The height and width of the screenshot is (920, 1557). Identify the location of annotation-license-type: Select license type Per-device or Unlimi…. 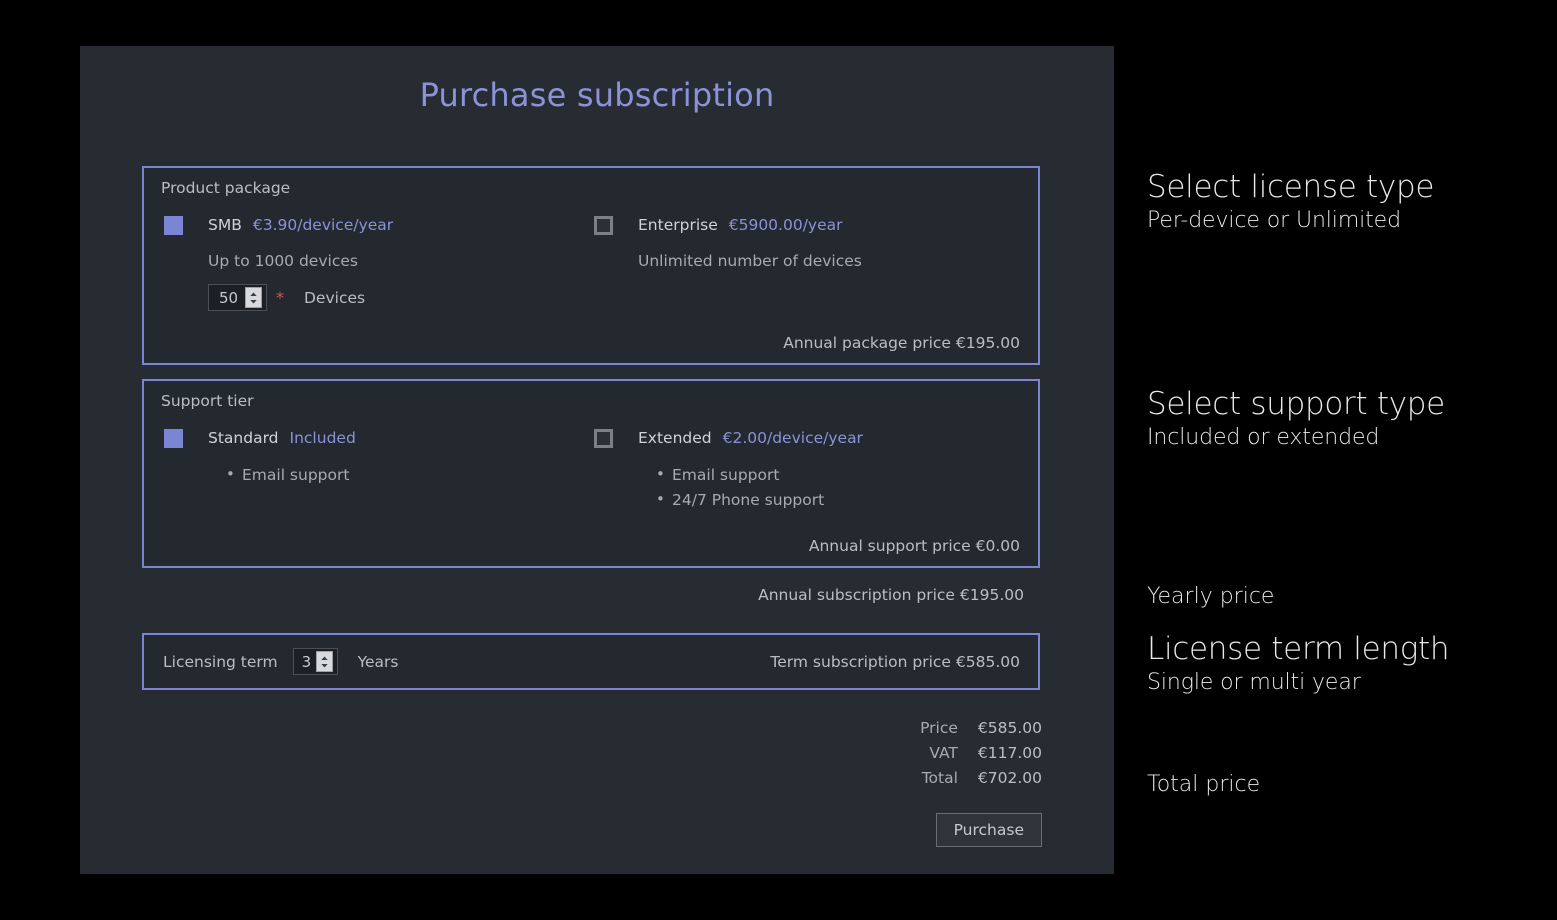
(1290, 202).